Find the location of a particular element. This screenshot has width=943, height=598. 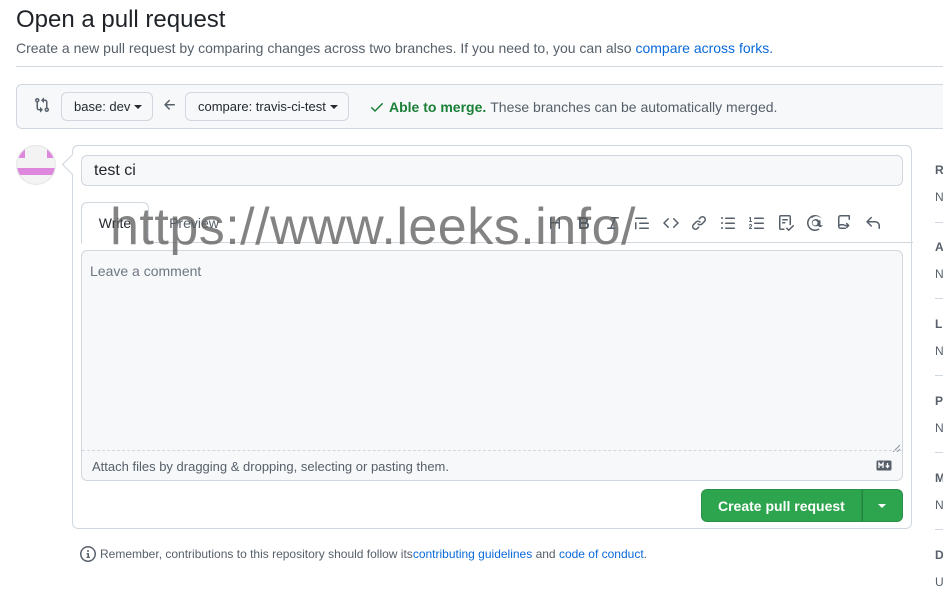

create-pr-button-group: Create pull request is located at coordinates (802, 505).